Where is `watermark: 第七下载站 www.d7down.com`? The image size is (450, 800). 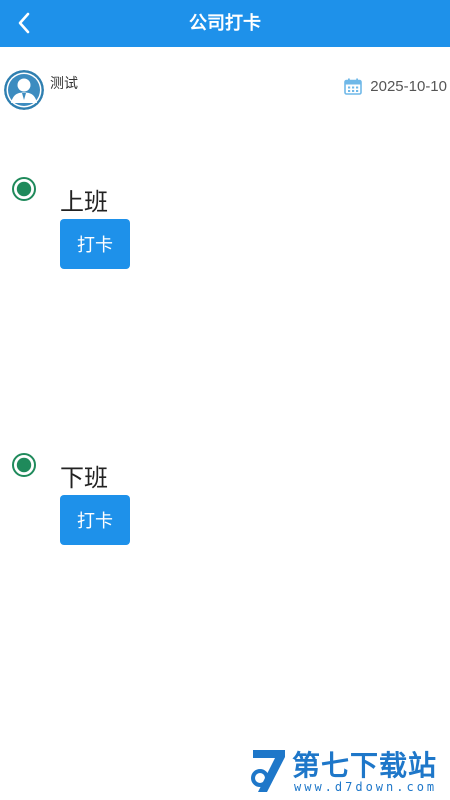
watermark: 第七下载站 www.d7down.com is located at coordinates (348, 771).